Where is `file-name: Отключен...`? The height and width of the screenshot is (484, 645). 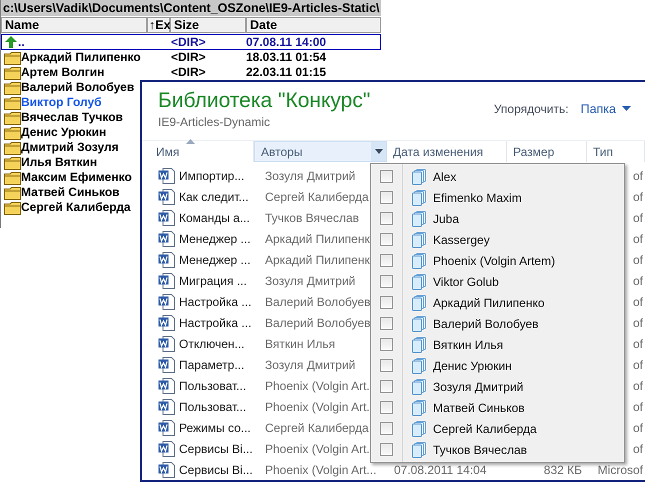 file-name: Отключен... is located at coordinates (222, 343).